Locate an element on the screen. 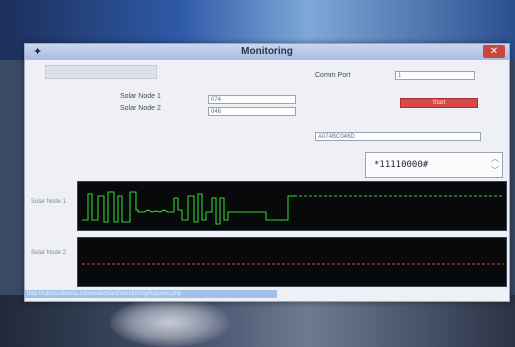 This screenshot has width=515, height=347. close-icon: ✕ is located at coordinates (494, 51).